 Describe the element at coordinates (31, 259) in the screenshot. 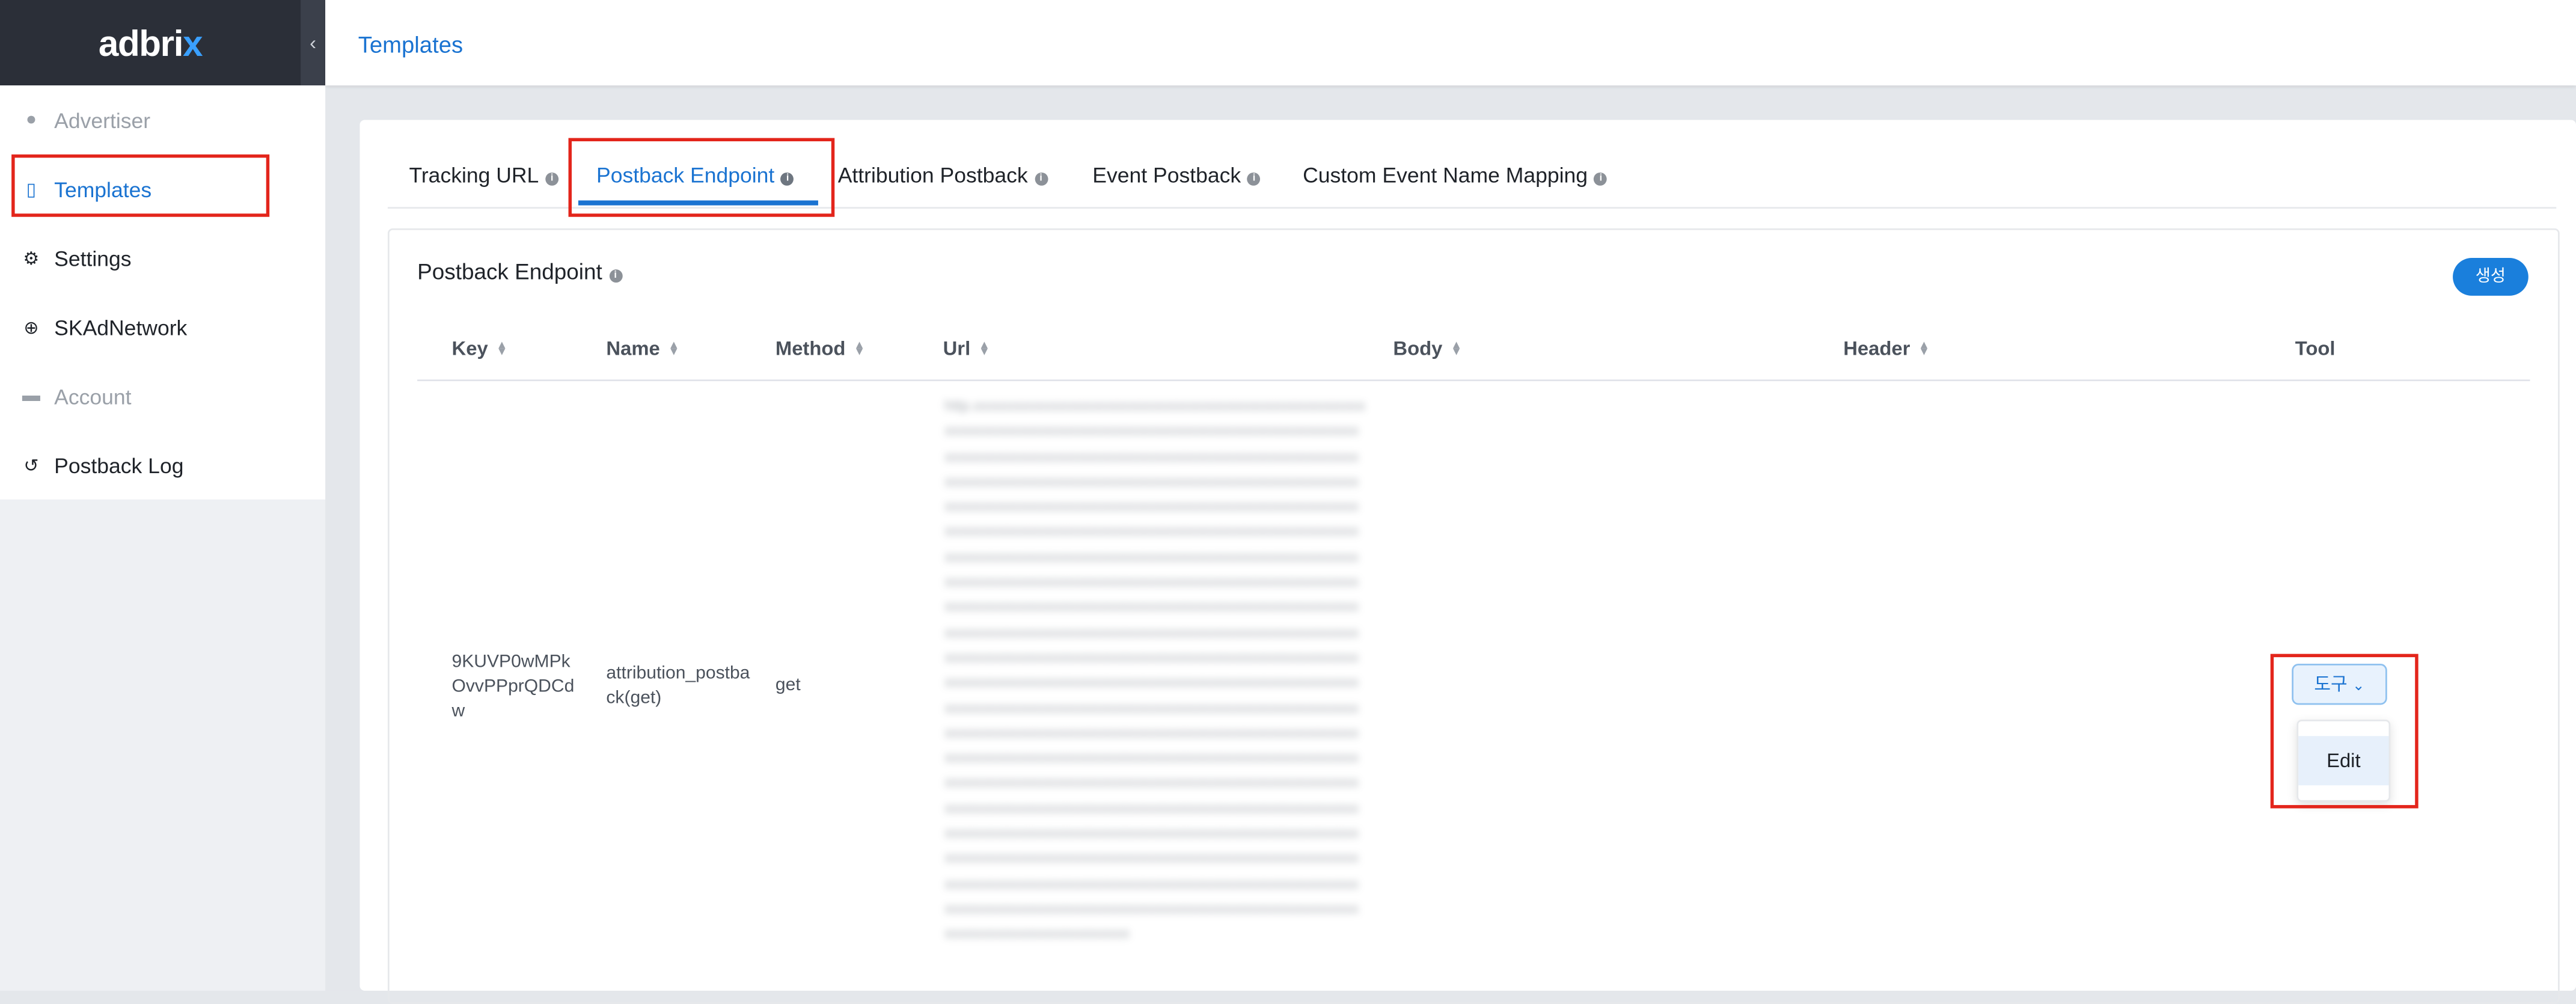

I see `gear-icon: ⚙` at that location.